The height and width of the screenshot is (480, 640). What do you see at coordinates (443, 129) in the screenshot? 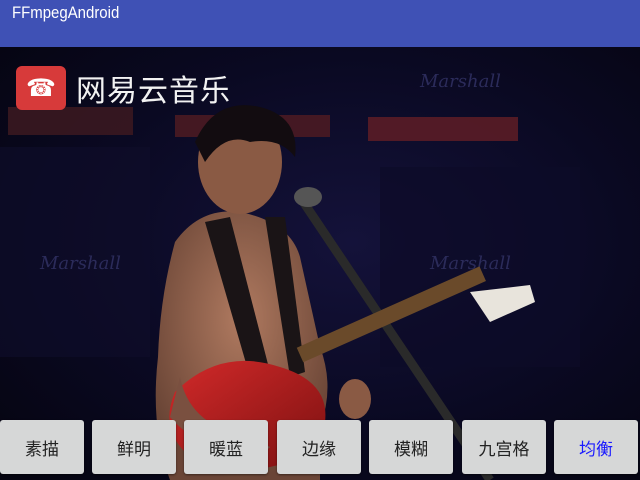
I see `amp-stack-right` at bounding box center [443, 129].